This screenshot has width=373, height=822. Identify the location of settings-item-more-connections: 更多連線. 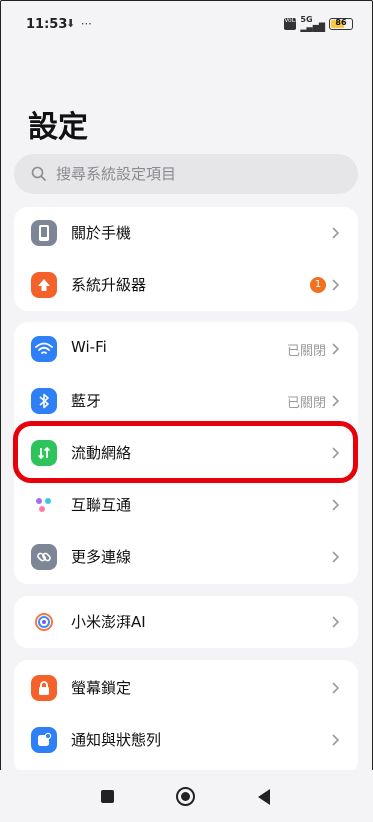
(186, 557).